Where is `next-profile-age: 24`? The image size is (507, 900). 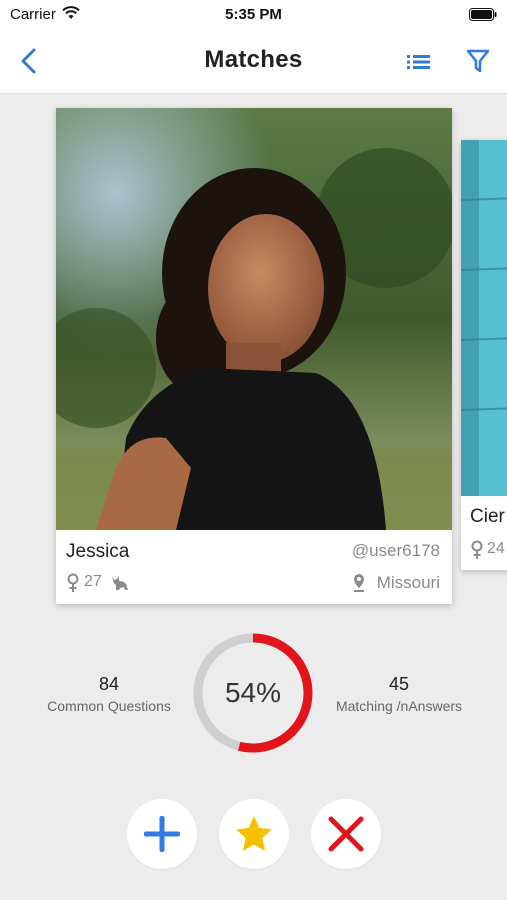
next-profile-age: 24 is located at coordinates (496, 548).